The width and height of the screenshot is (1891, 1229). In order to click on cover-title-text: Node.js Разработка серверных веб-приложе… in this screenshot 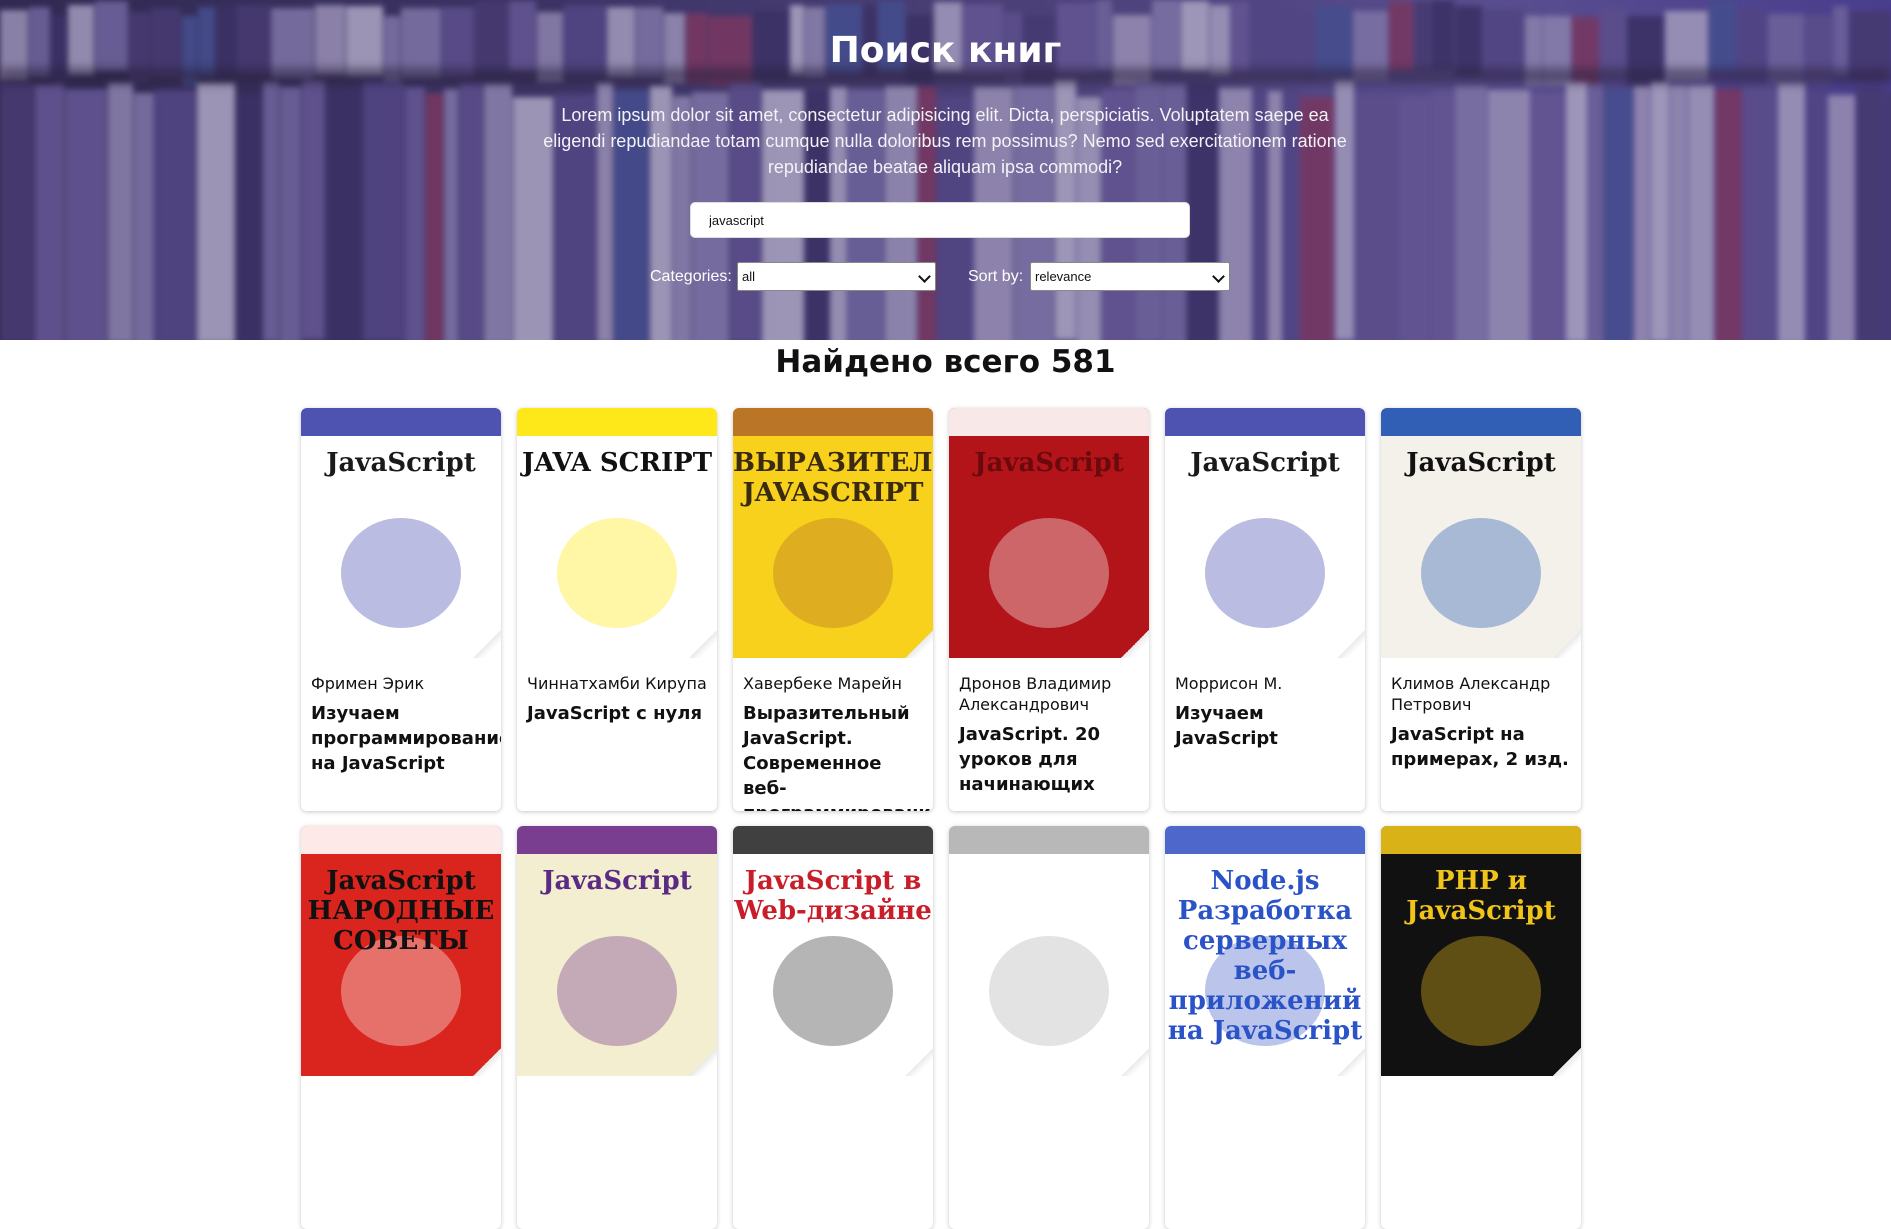, I will do `click(1265, 956)`.